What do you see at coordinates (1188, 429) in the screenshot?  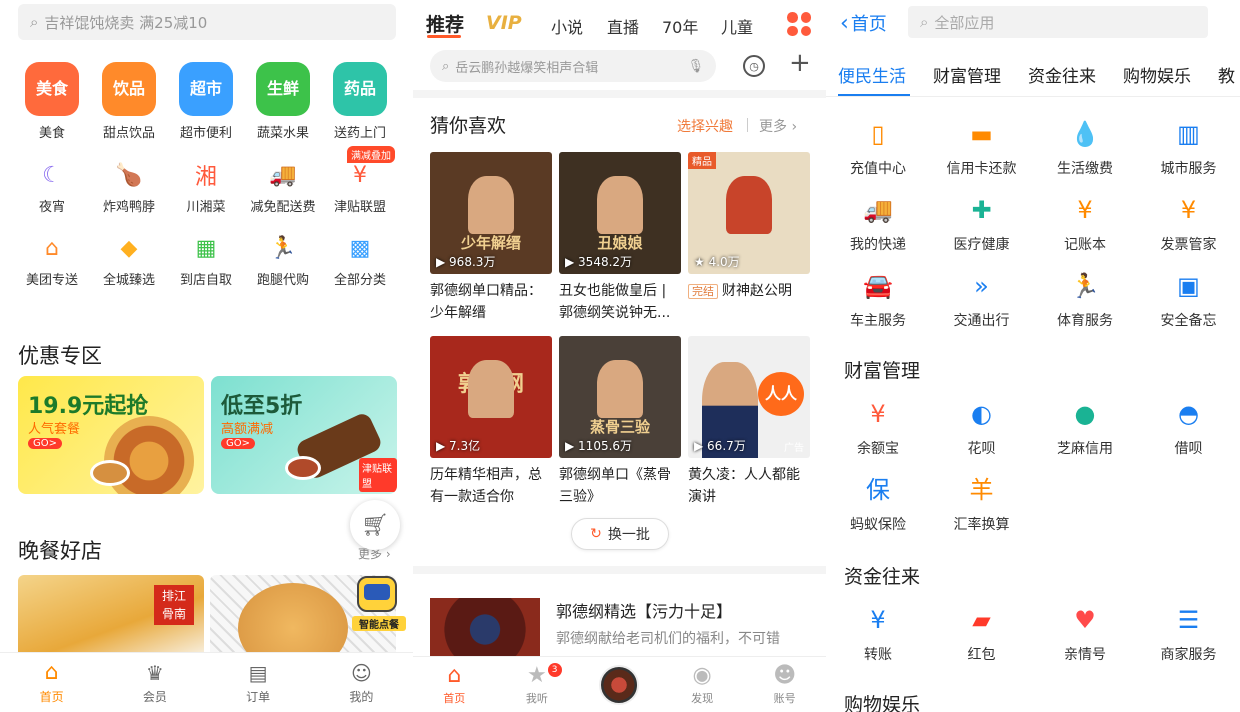 I see `service-3: ◓ 借呗` at bounding box center [1188, 429].